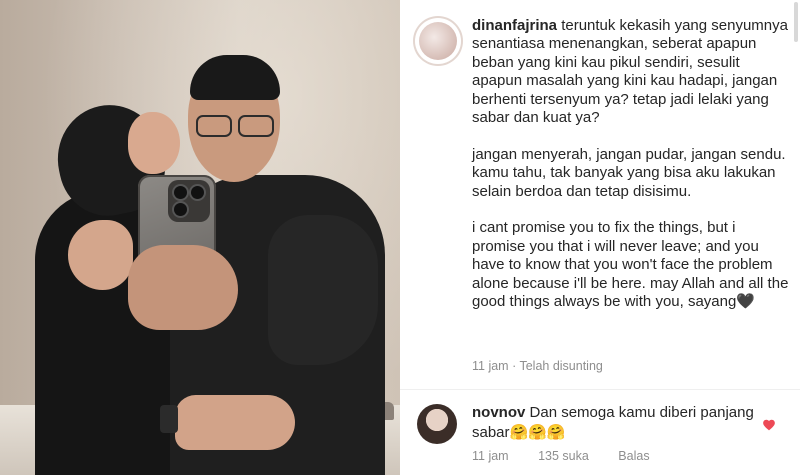 The width and height of the screenshot is (800, 475). What do you see at coordinates (437, 424) in the screenshot?
I see `reply-avatar` at bounding box center [437, 424].